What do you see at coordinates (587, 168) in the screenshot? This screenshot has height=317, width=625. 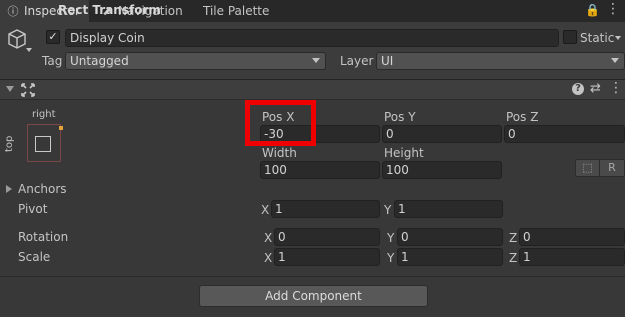 I see `blueprint-mode-button: ⬚` at bounding box center [587, 168].